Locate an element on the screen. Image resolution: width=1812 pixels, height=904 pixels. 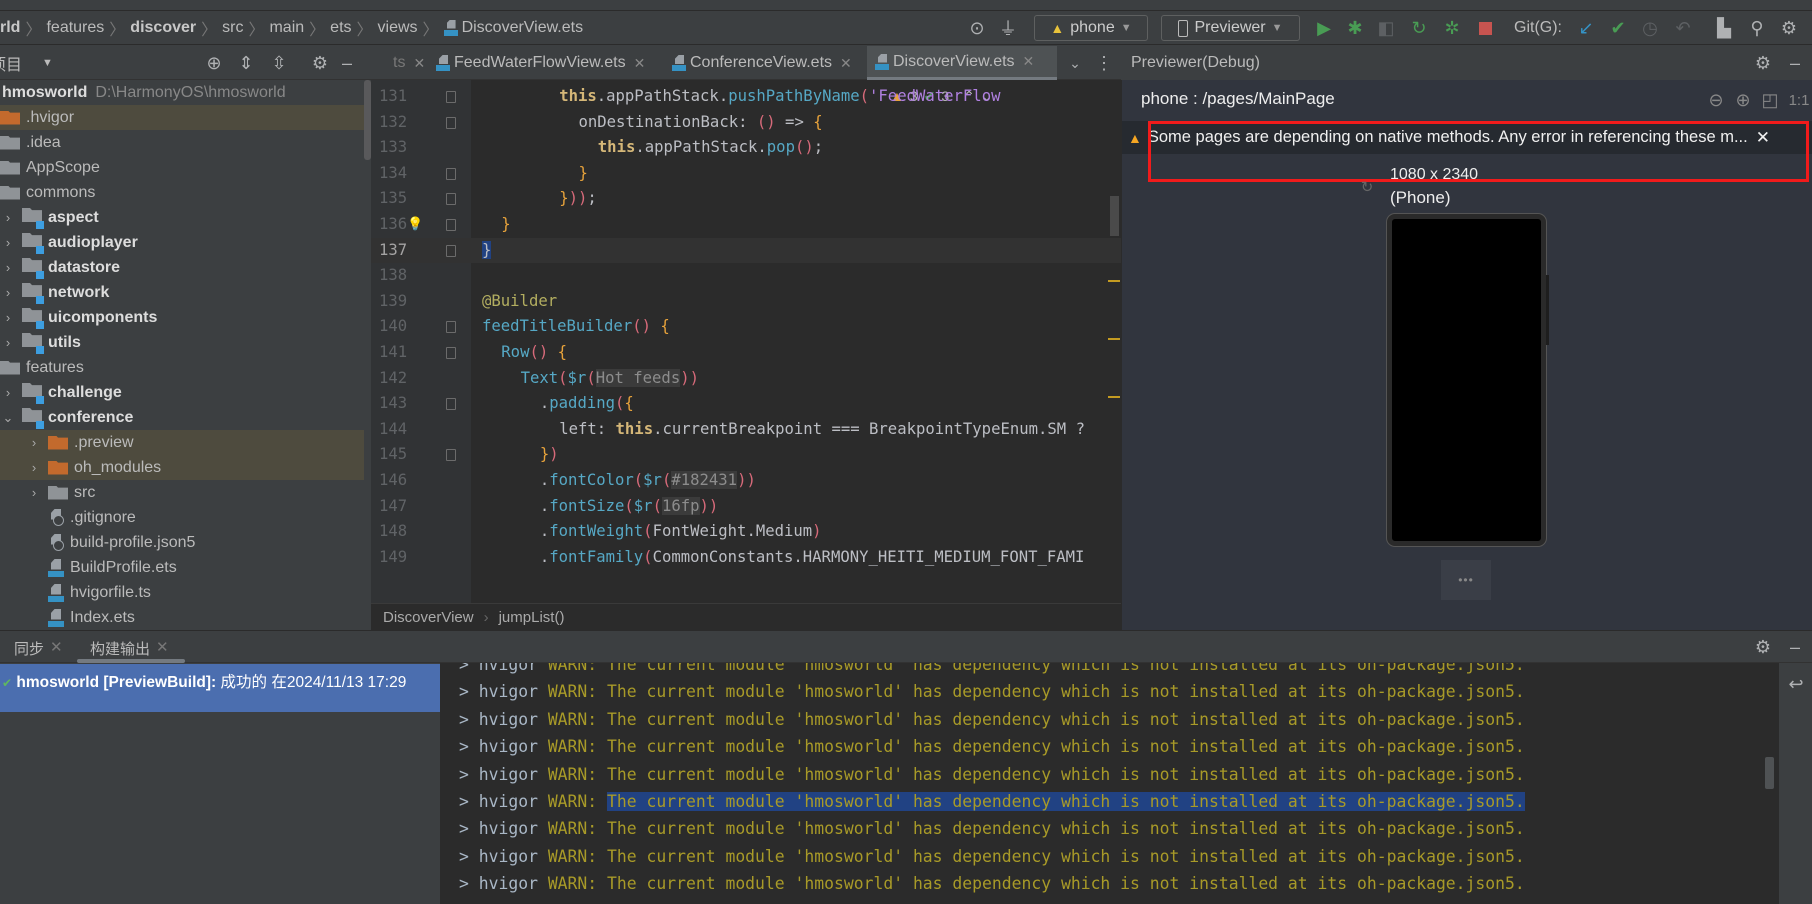
crumb-method: jumpList() is located at coordinates (532, 617).